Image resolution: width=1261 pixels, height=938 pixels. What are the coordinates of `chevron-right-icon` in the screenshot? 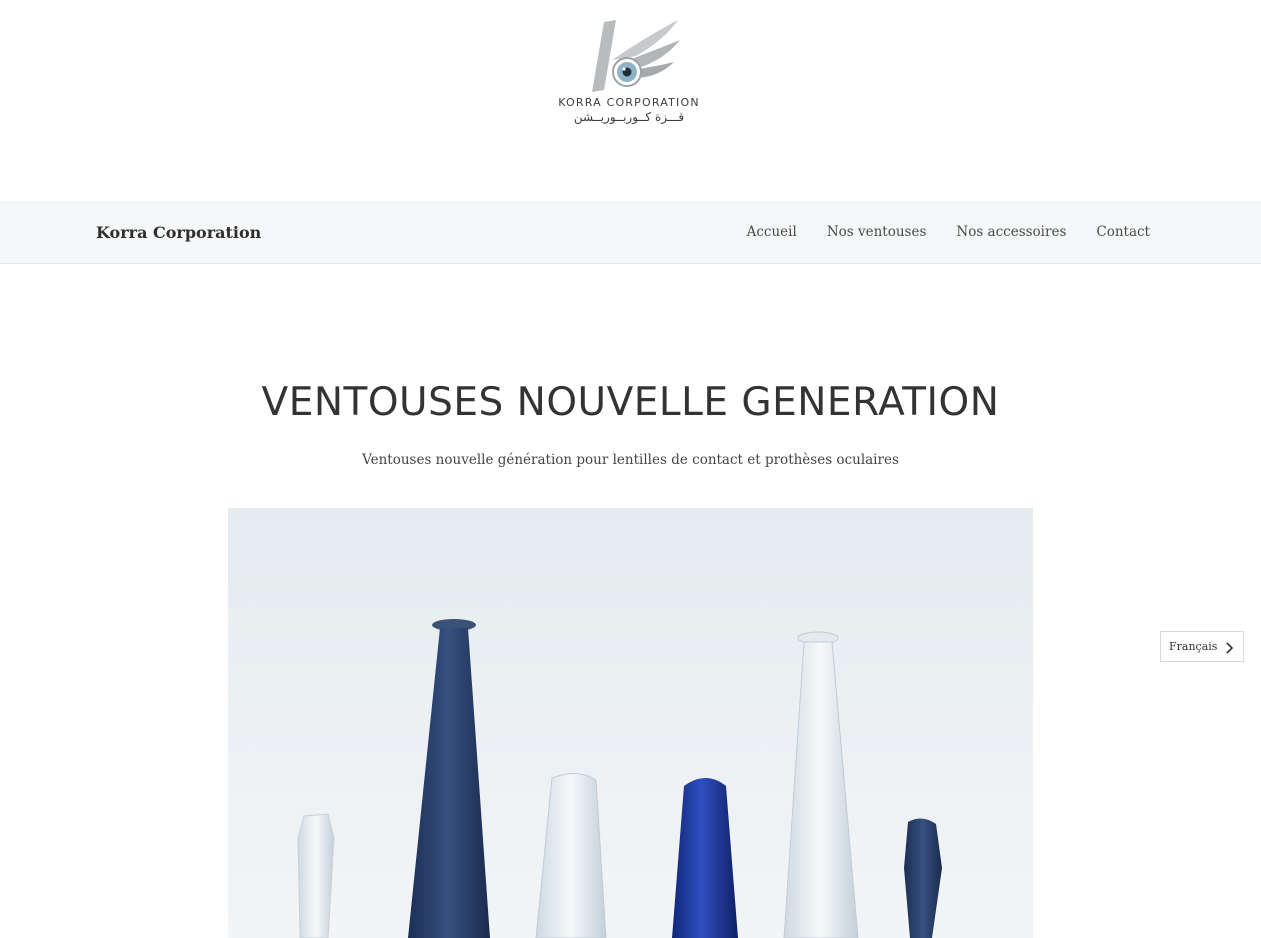 It's located at (1230, 649).